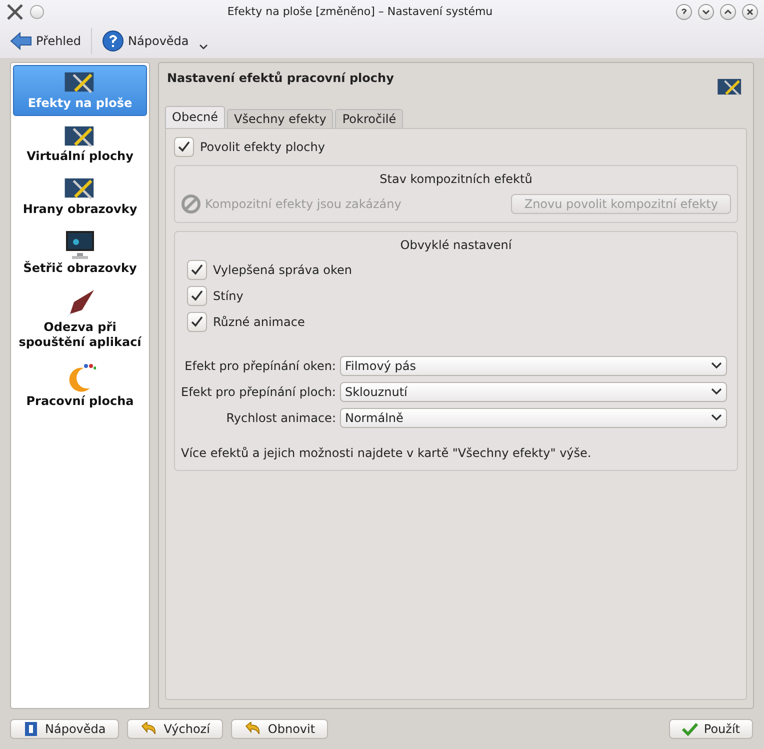 This screenshot has height=749, width=764. Describe the element at coordinates (195, 117) in the screenshot. I see `tab: Obecné` at that location.